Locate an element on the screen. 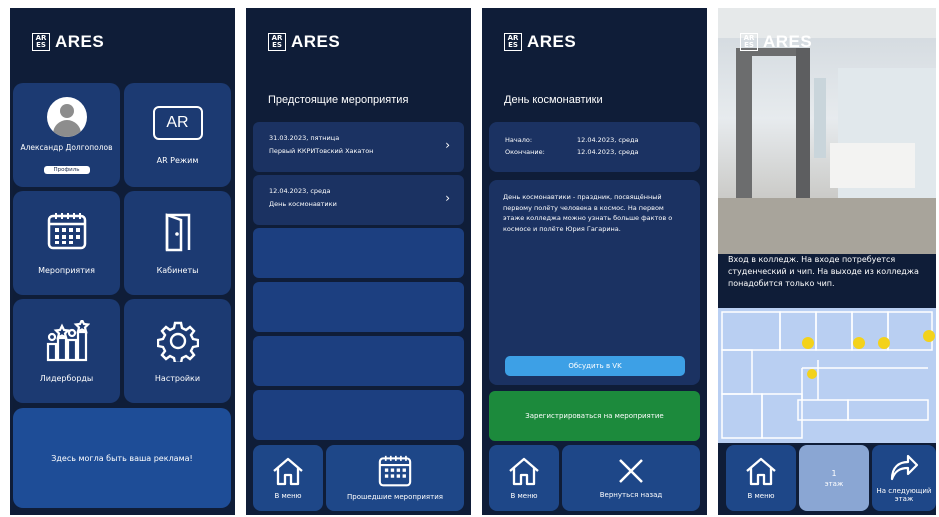 This screenshot has width=939, height=517. start-row: Начало: 12.04.2023, среда is located at coordinates (594, 140).